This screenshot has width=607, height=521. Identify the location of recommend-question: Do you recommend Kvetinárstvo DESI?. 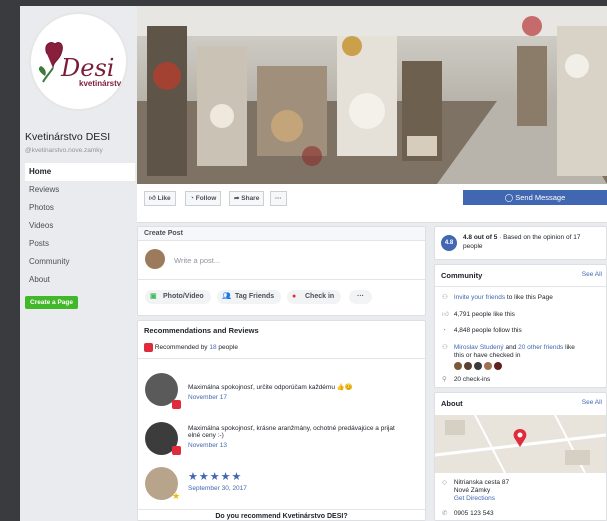
(281, 516).